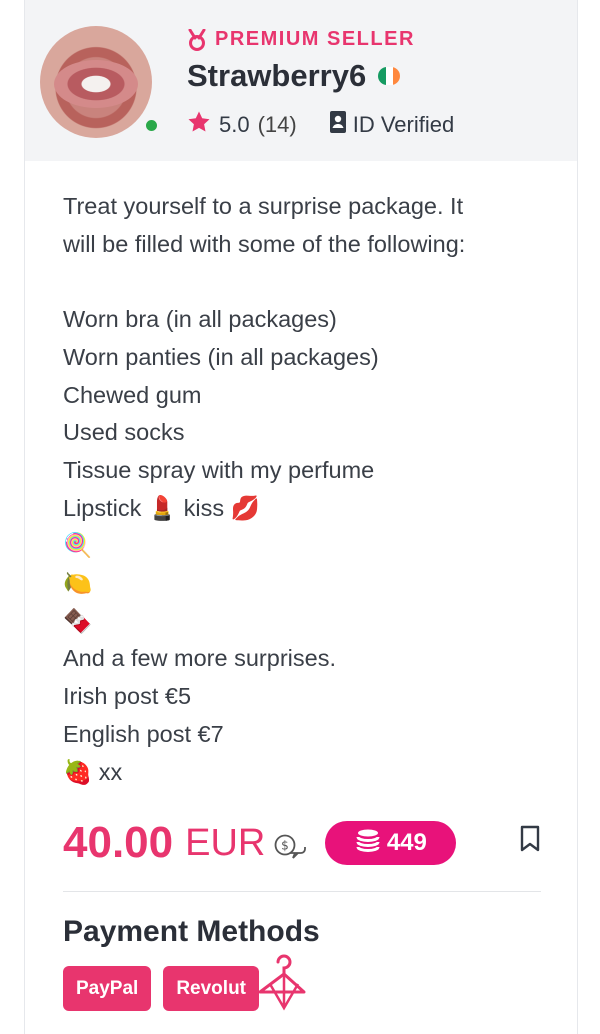 The image size is (600, 1034). Describe the element at coordinates (234, 124) in the screenshot. I see `rating-value: 5.0` at that location.